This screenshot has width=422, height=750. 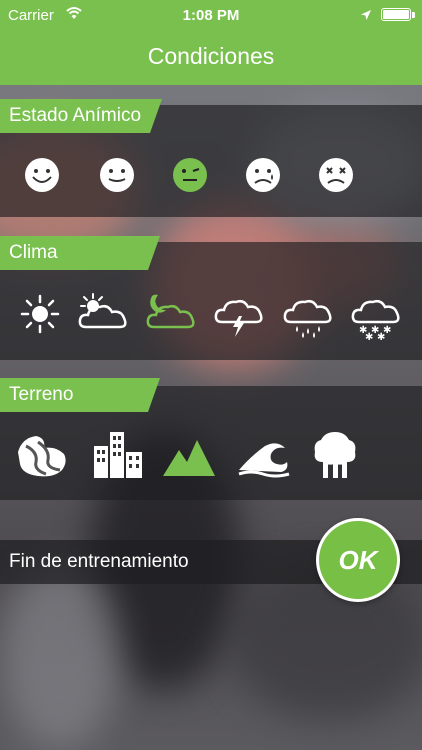 I want to click on forest-trees-icon, so click(x=335, y=455).